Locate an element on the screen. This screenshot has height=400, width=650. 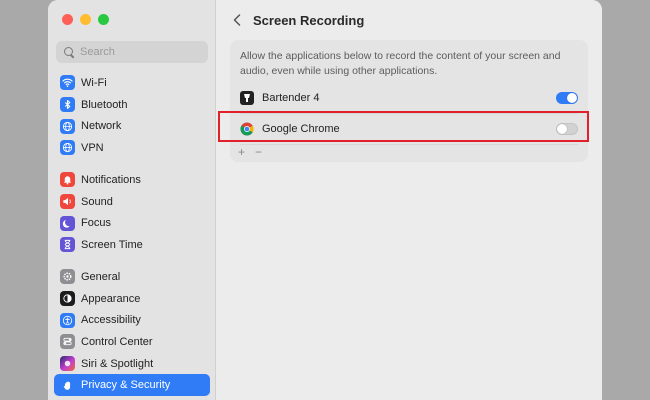
minimize-window-button is located at coordinates (85, 19).